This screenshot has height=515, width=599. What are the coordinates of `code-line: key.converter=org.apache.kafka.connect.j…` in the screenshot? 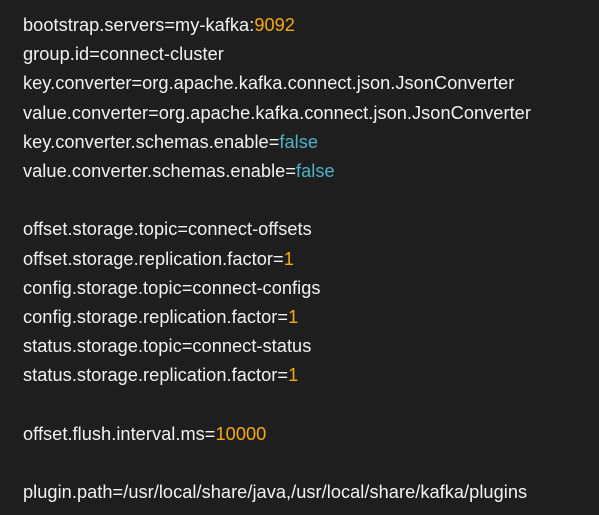 It's located at (311, 83).